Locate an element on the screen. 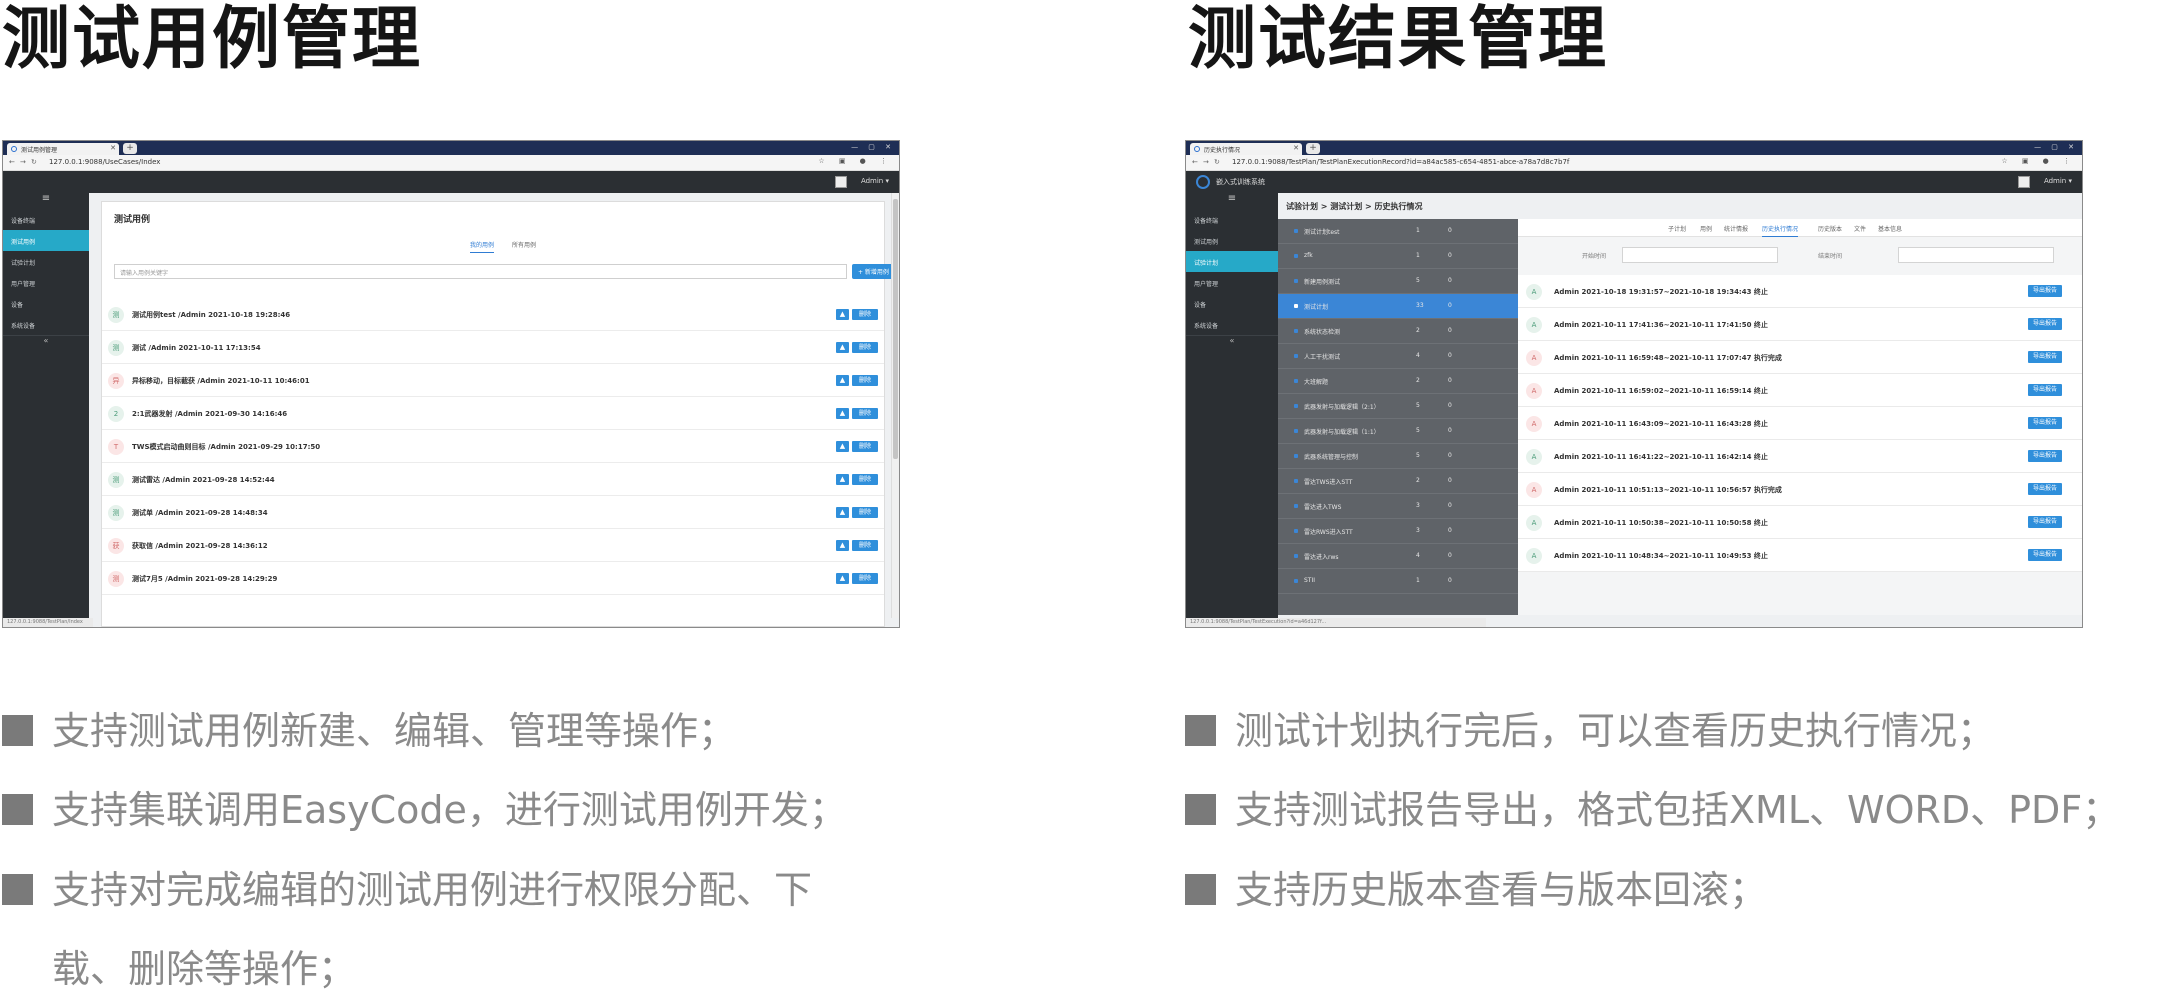 The width and height of the screenshot is (2160, 991). tab-my-cases: 我的用例 is located at coordinates (482, 246).